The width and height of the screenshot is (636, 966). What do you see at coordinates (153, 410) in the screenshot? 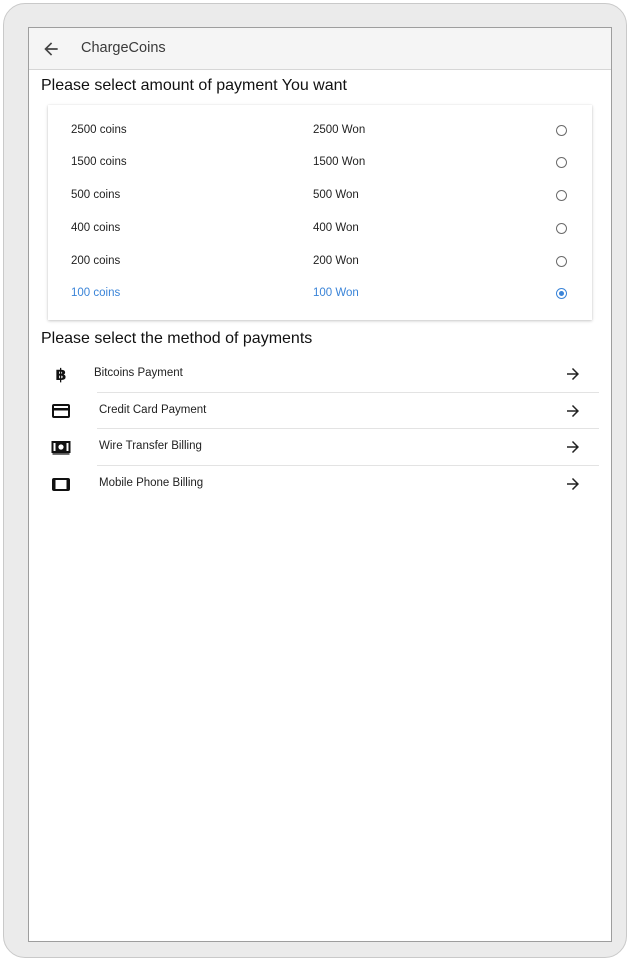
I see `method-label: Credit Card Payment` at bounding box center [153, 410].